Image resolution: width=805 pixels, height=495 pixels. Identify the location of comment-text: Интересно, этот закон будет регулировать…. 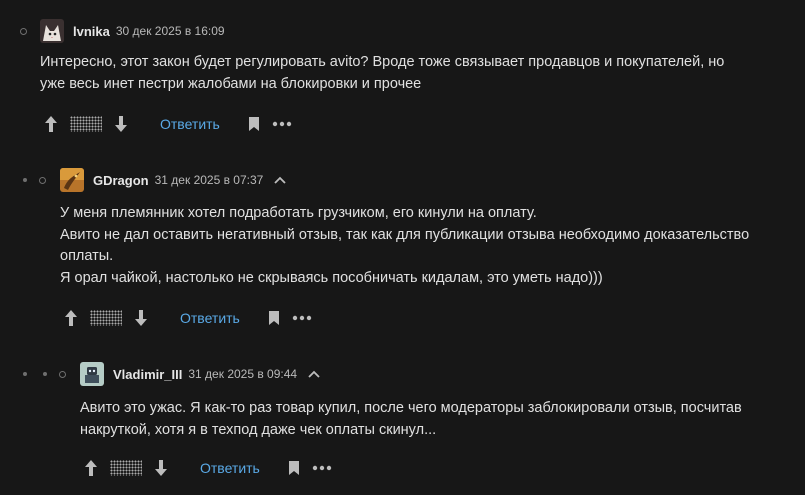
(382, 73).